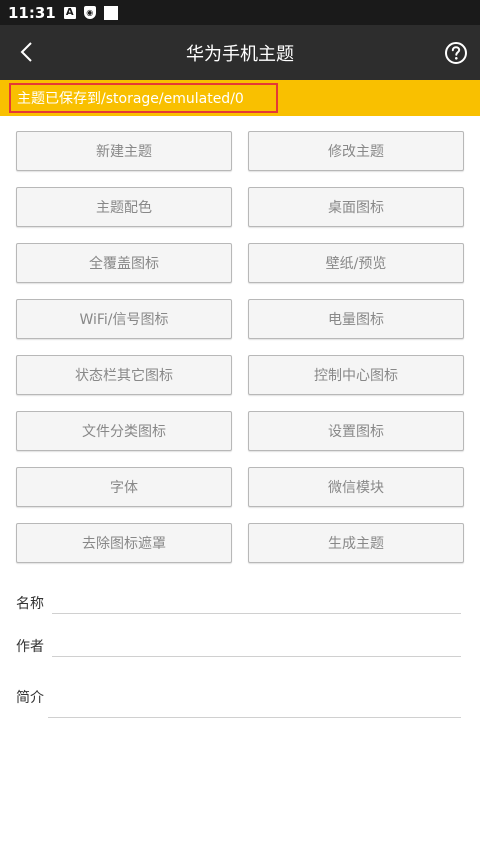 The height and width of the screenshot is (853, 480). I want to click on full-cover-icons-button: 全覆盖图标, so click(124, 263).